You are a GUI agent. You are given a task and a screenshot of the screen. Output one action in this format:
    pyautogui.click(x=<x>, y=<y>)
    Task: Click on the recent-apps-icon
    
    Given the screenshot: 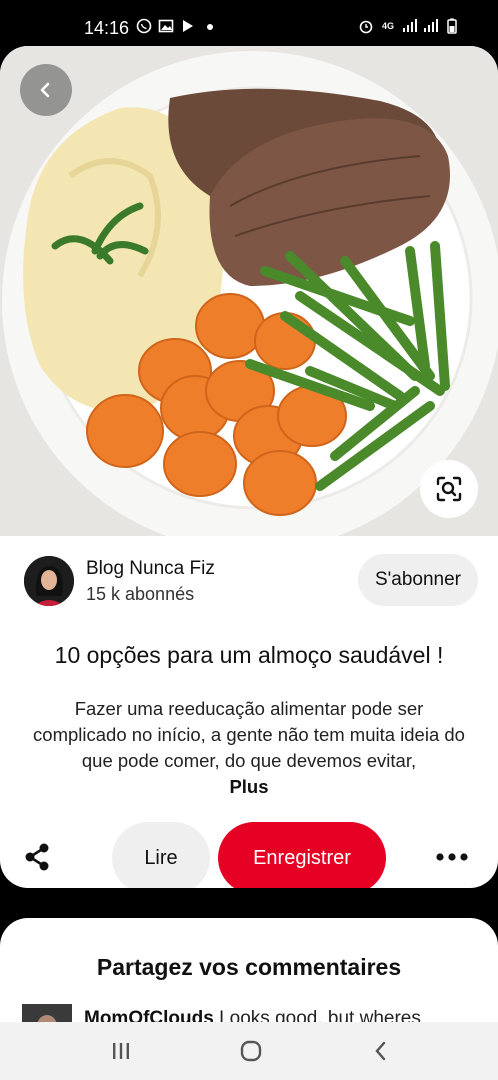 What is the action you would take?
    pyautogui.click(x=121, y=1051)
    